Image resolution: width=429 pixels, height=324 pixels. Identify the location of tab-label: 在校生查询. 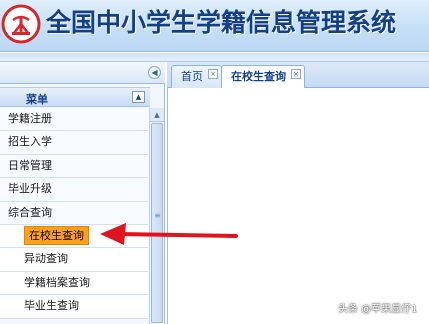
(258, 76).